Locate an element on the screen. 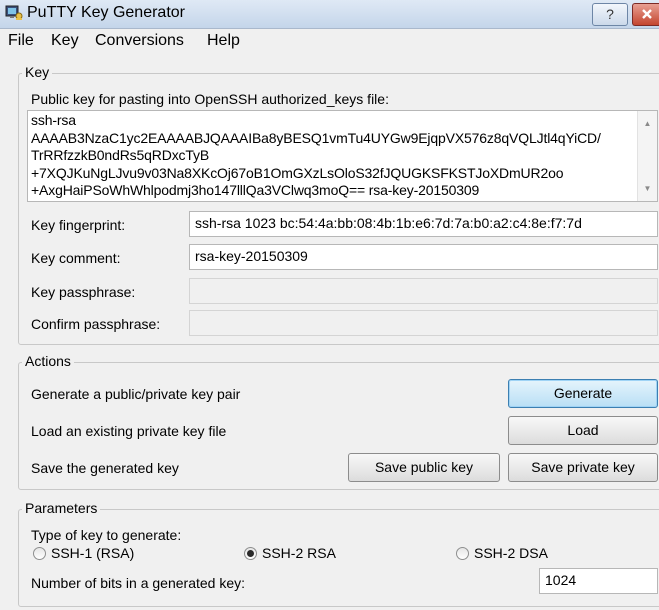 The width and height of the screenshot is (659, 610). parameters-group-legend: Parameters is located at coordinates (61, 508).